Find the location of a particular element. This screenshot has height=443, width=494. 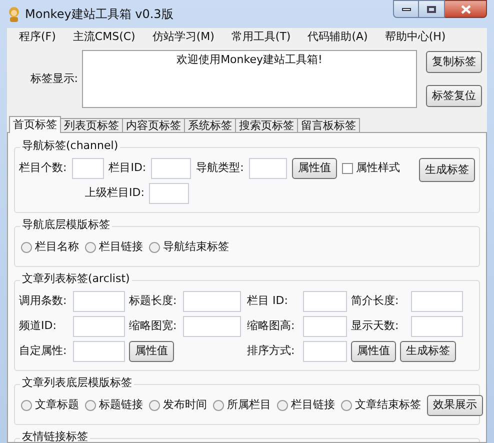

field-label: 排序方式: is located at coordinates (271, 351).